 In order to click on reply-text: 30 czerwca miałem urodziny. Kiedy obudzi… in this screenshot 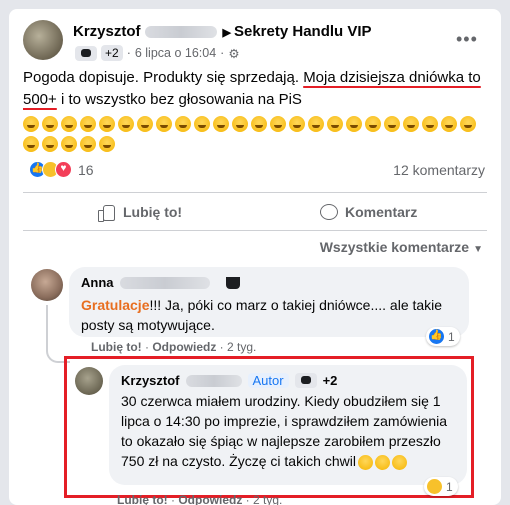, I will do `click(284, 431)`.